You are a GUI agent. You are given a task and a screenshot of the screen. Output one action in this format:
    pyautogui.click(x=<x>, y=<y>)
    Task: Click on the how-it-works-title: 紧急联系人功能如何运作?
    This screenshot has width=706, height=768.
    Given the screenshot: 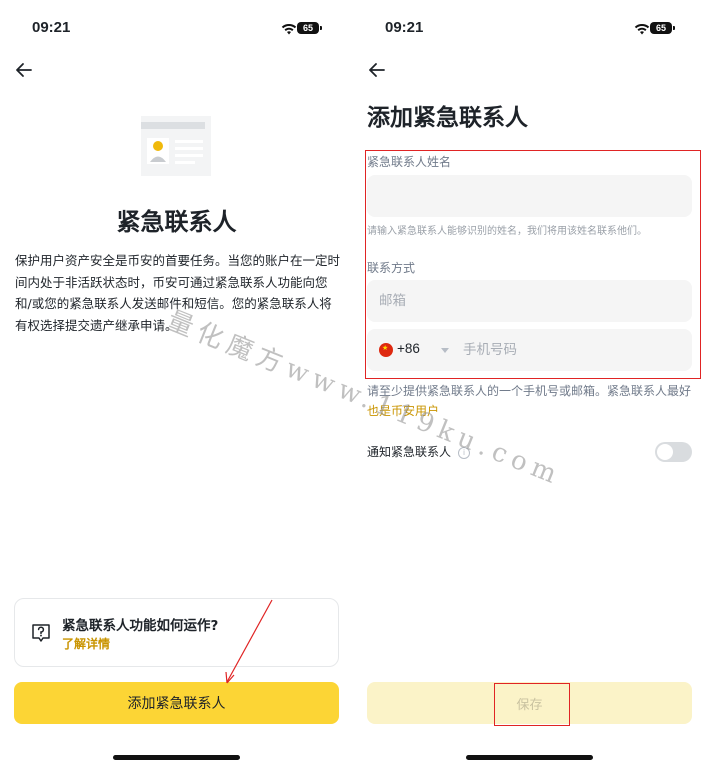 What is the action you would take?
    pyautogui.click(x=140, y=626)
    